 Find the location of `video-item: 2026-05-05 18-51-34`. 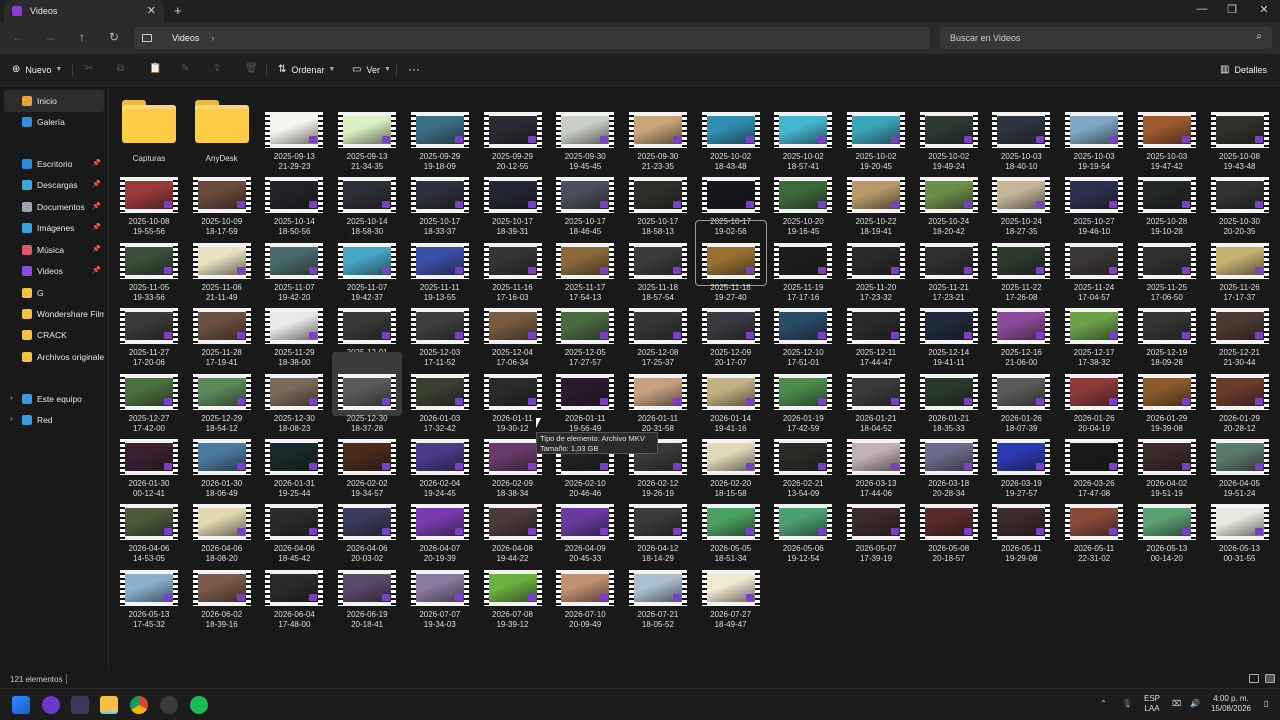

video-item: 2026-05-05 18-51-34 is located at coordinates (731, 522).